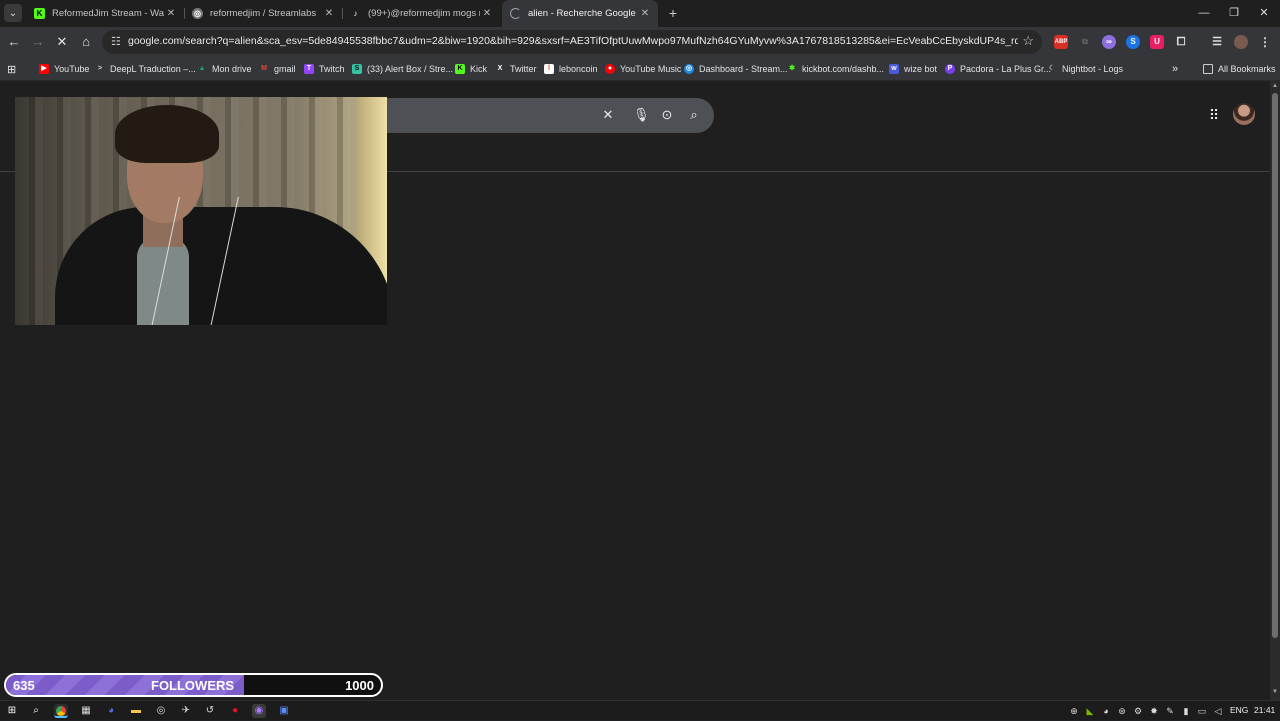 Image resolution: width=1280 pixels, height=721 pixels. I want to click on tab-tiktok: ♪ (99+)@reformedjim mogs no d ✕, so click(421, 13).